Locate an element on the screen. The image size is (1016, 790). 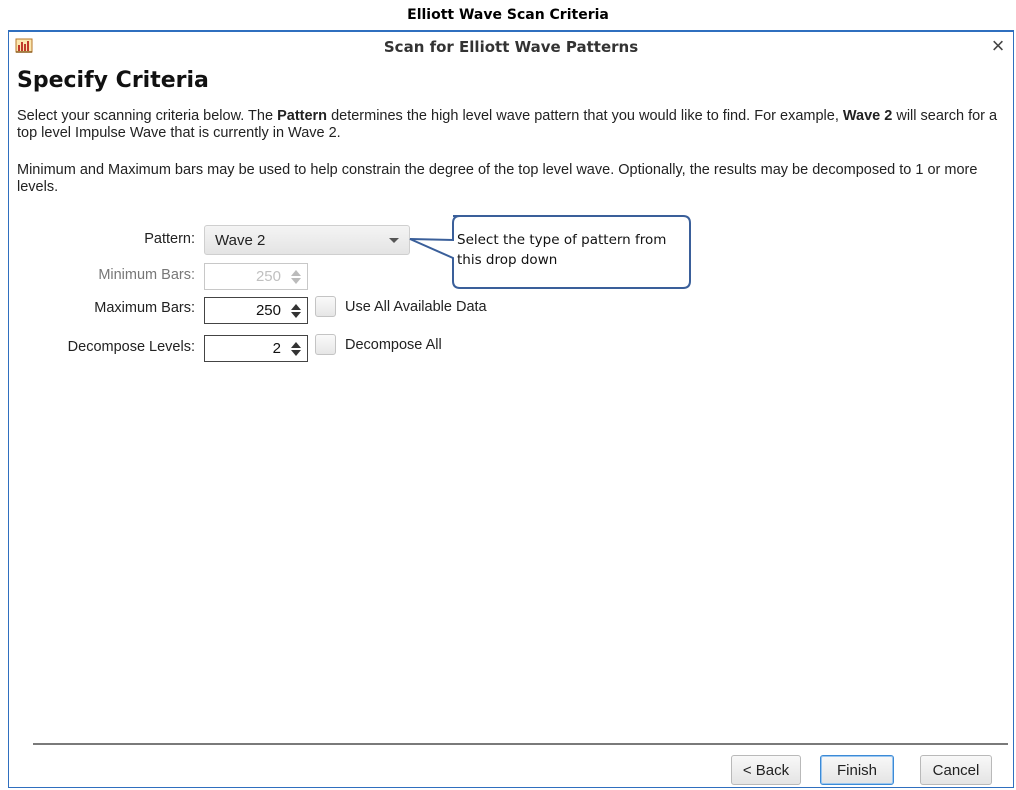
back-button: < Back is located at coordinates (766, 770).